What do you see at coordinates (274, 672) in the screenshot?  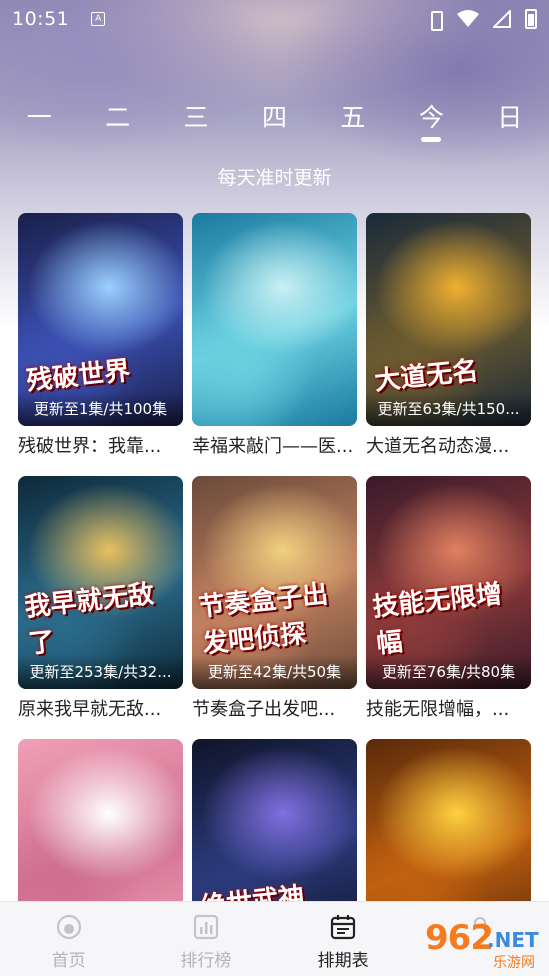 I see `episode-label: 更新至42集/共50集` at bounding box center [274, 672].